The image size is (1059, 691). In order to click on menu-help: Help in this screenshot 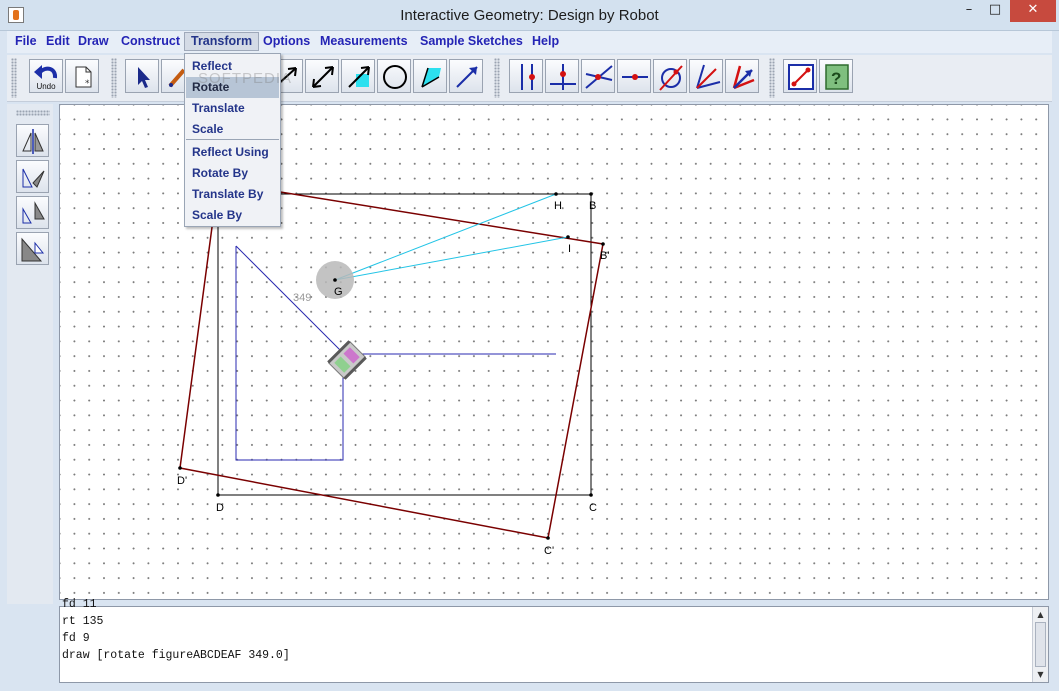, I will do `click(545, 42)`.